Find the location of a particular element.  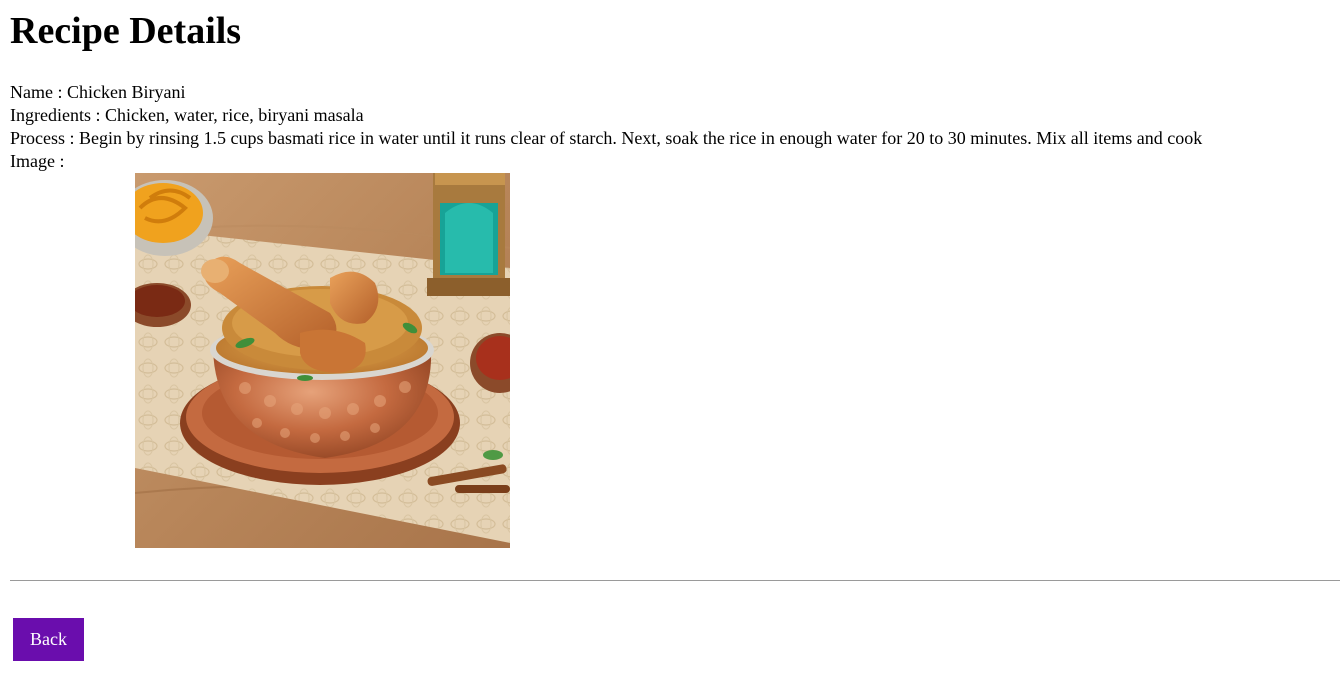

recipe-name-label: Name : is located at coordinates (38, 92).